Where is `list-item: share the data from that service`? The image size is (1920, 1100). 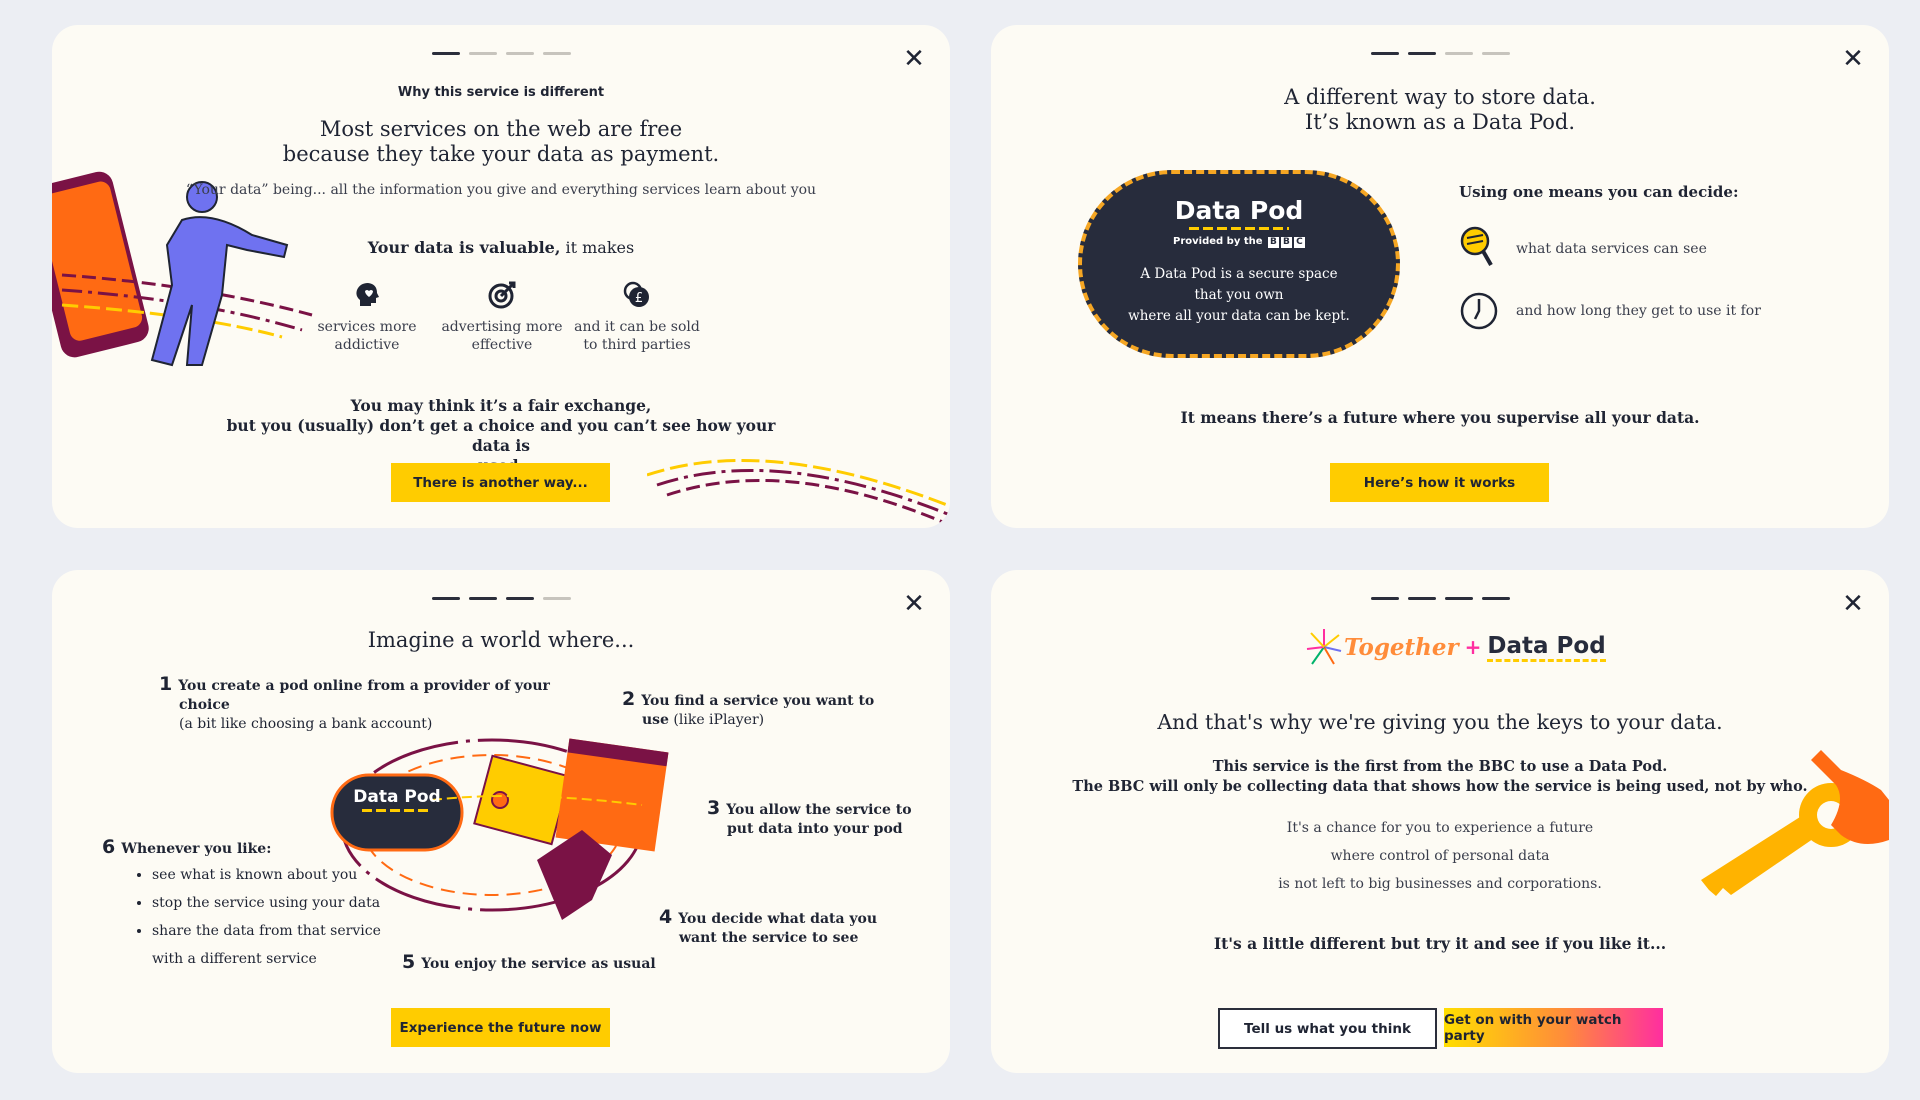 list-item: share the data from that service is located at coordinates (266, 931).